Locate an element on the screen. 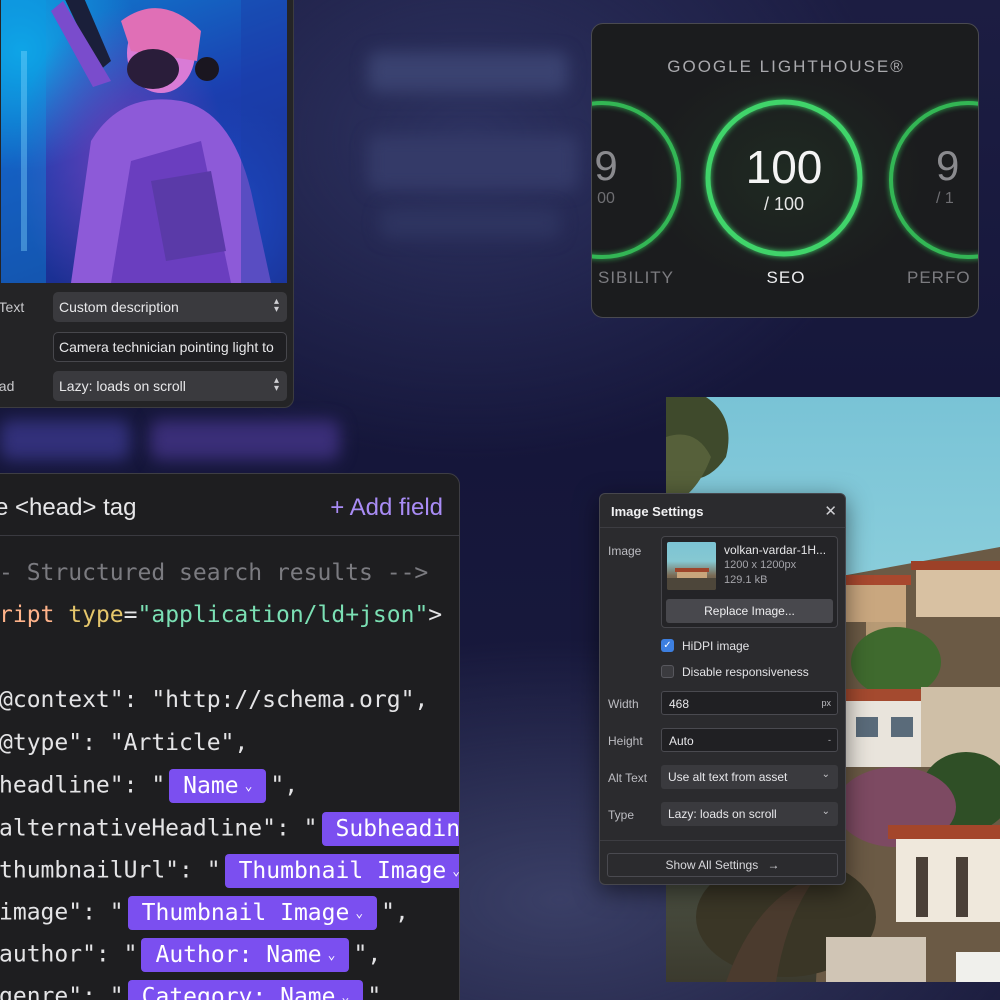  height-unit: - is located at coordinates (829, 740).